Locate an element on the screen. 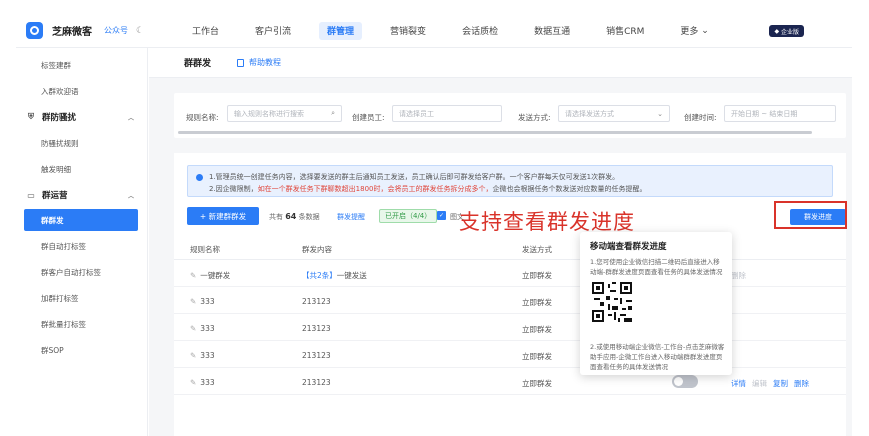 This screenshot has height=436, width=869. help-link: 帮助教程 is located at coordinates (259, 62).